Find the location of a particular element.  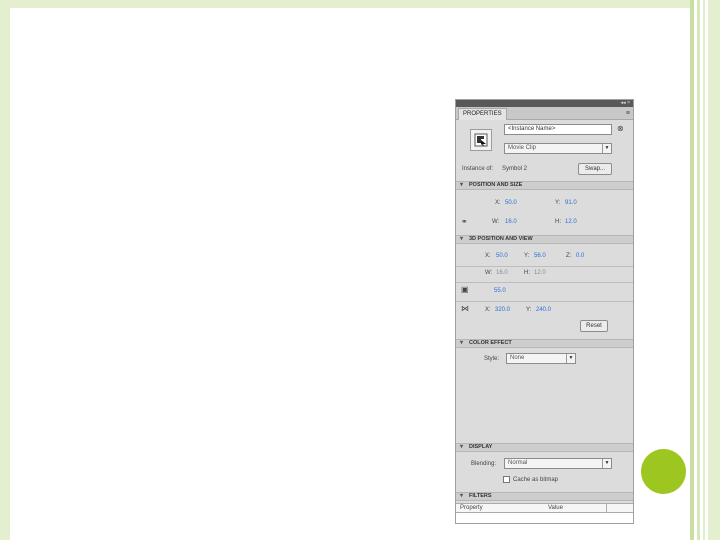

slide-frame-left is located at coordinates (5, 270).